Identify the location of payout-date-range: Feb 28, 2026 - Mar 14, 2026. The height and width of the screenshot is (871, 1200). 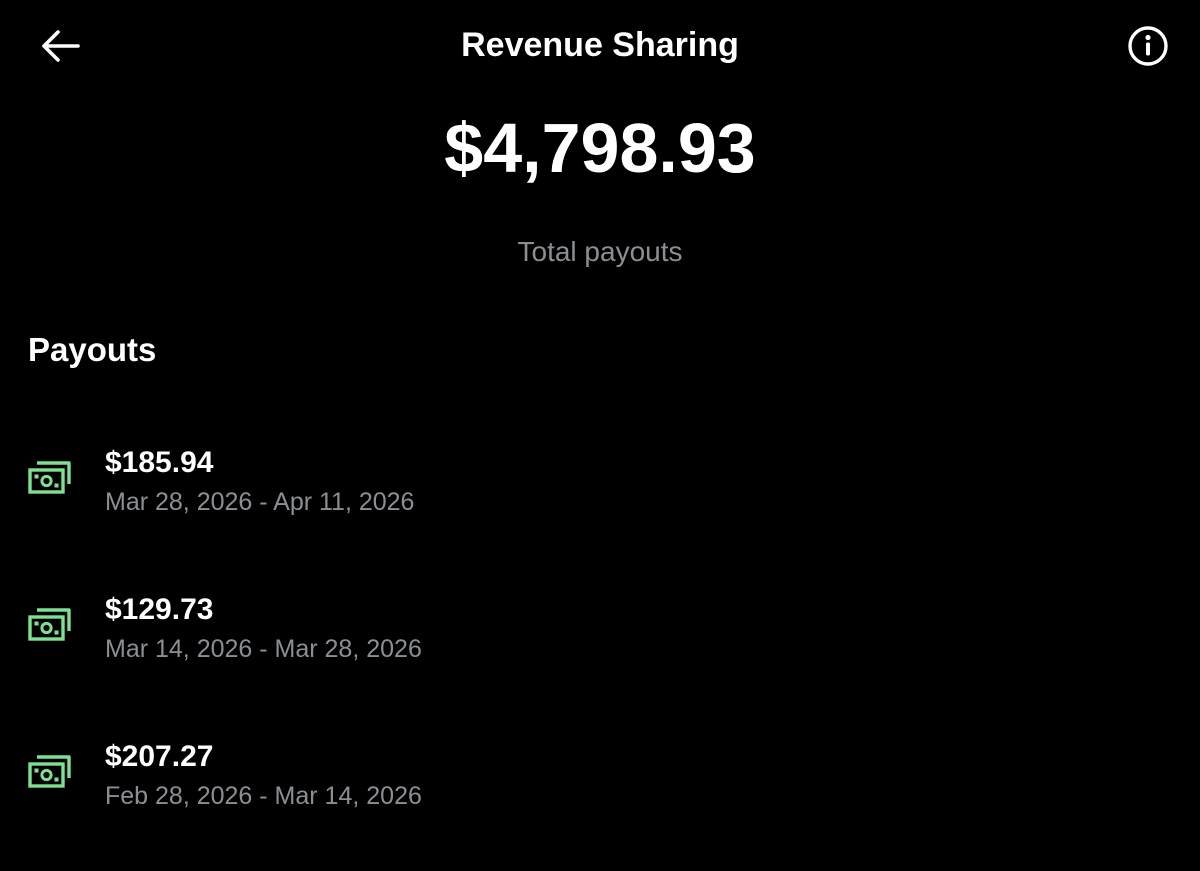
(263, 796).